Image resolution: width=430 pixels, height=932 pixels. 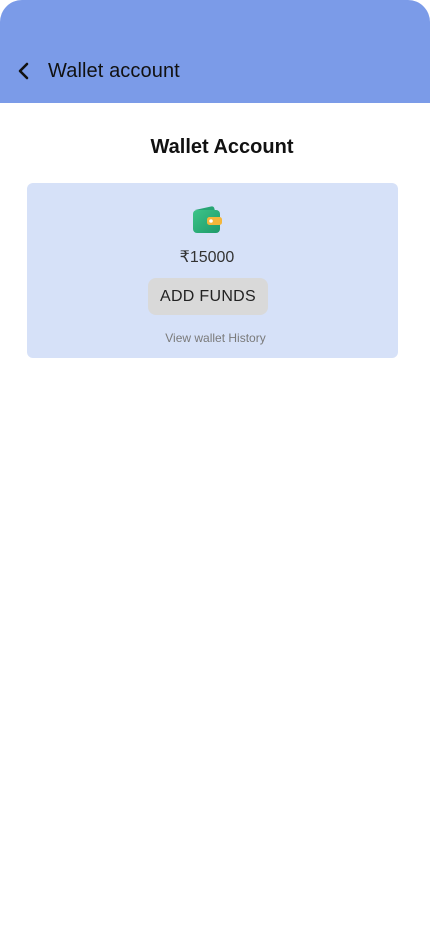 What do you see at coordinates (207, 257) in the screenshot?
I see `wallet-balance: ₹15000` at bounding box center [207, 257].